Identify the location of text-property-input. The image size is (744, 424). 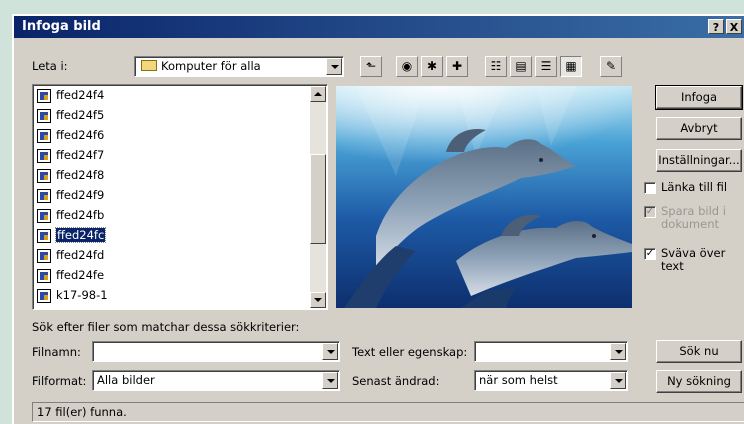
(551, 351).